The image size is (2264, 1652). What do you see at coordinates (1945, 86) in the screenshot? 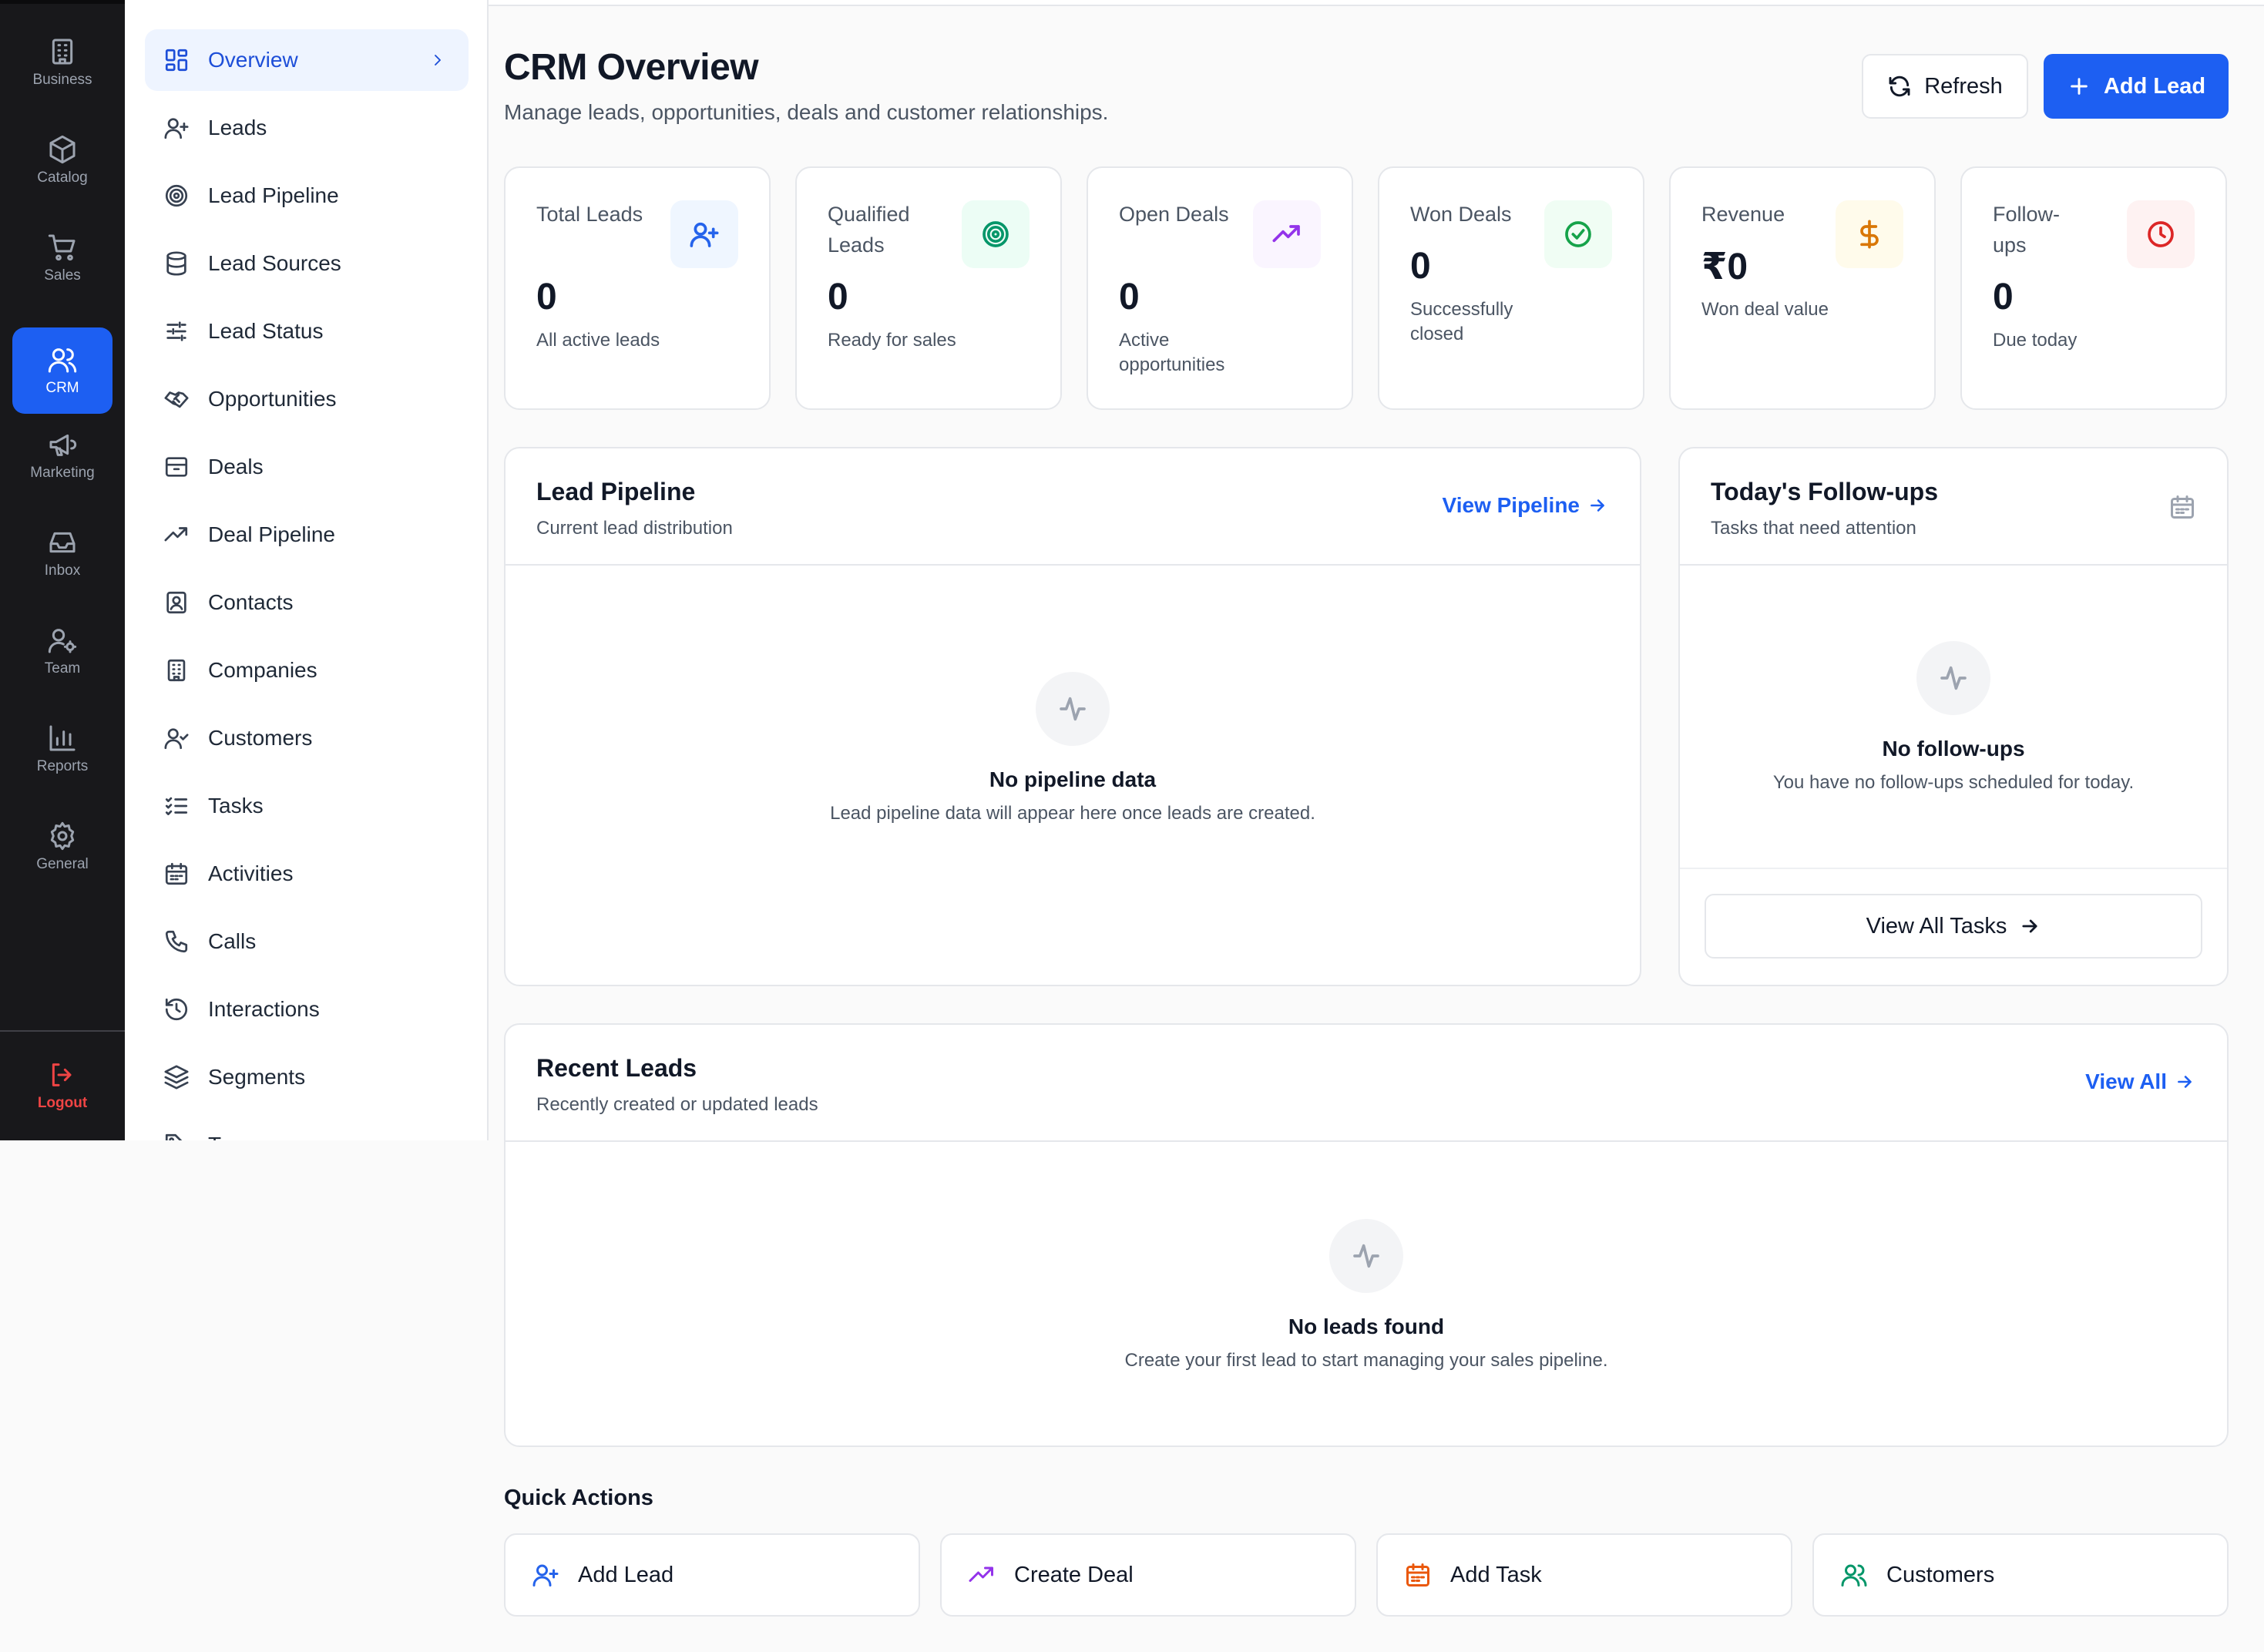
I see `refresh-button: Refresh` at bounding box center [1945, 86].